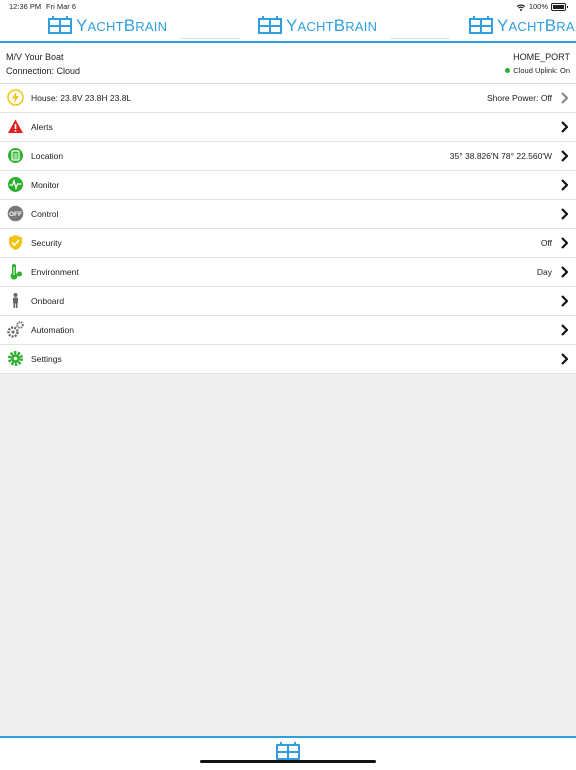 The image size is (576, 770). I want to click on home-indicator, so click(288, 761).